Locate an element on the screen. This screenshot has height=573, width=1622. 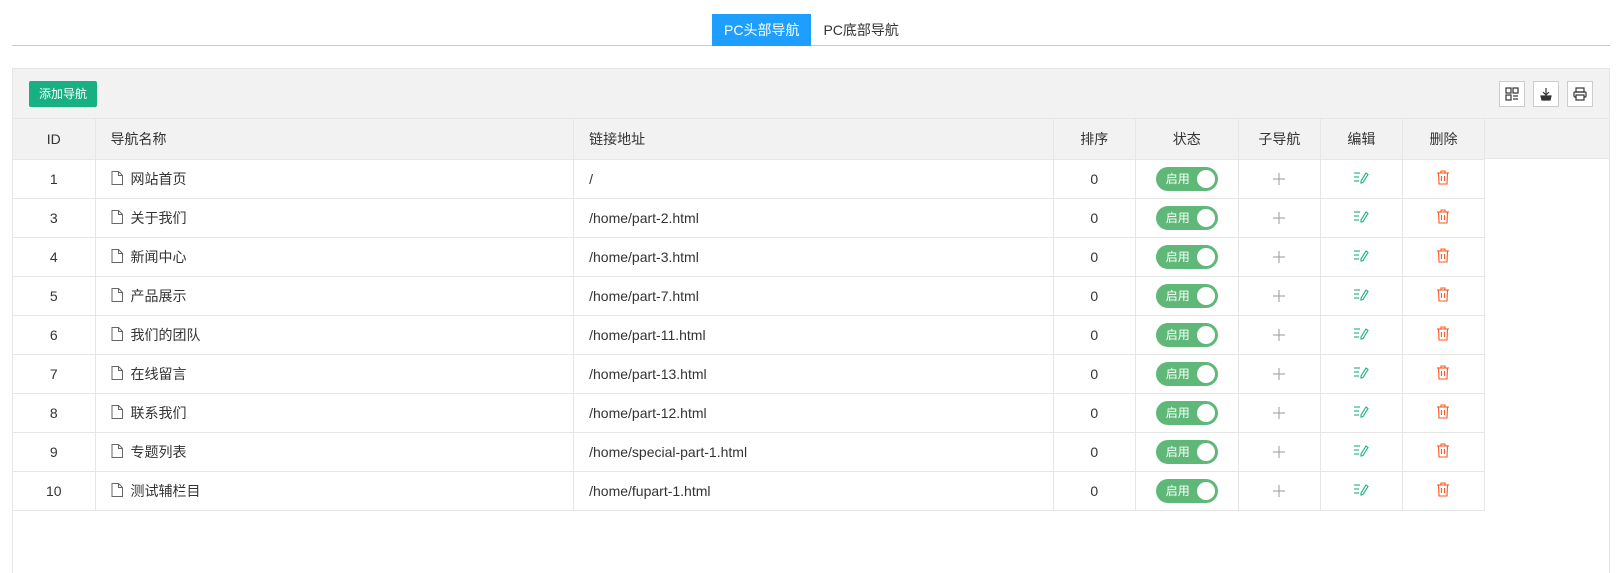
table-row: 10 测试辅栏目 /home/fupart-1.html 0 启用 is located at coordinates (749, 491).